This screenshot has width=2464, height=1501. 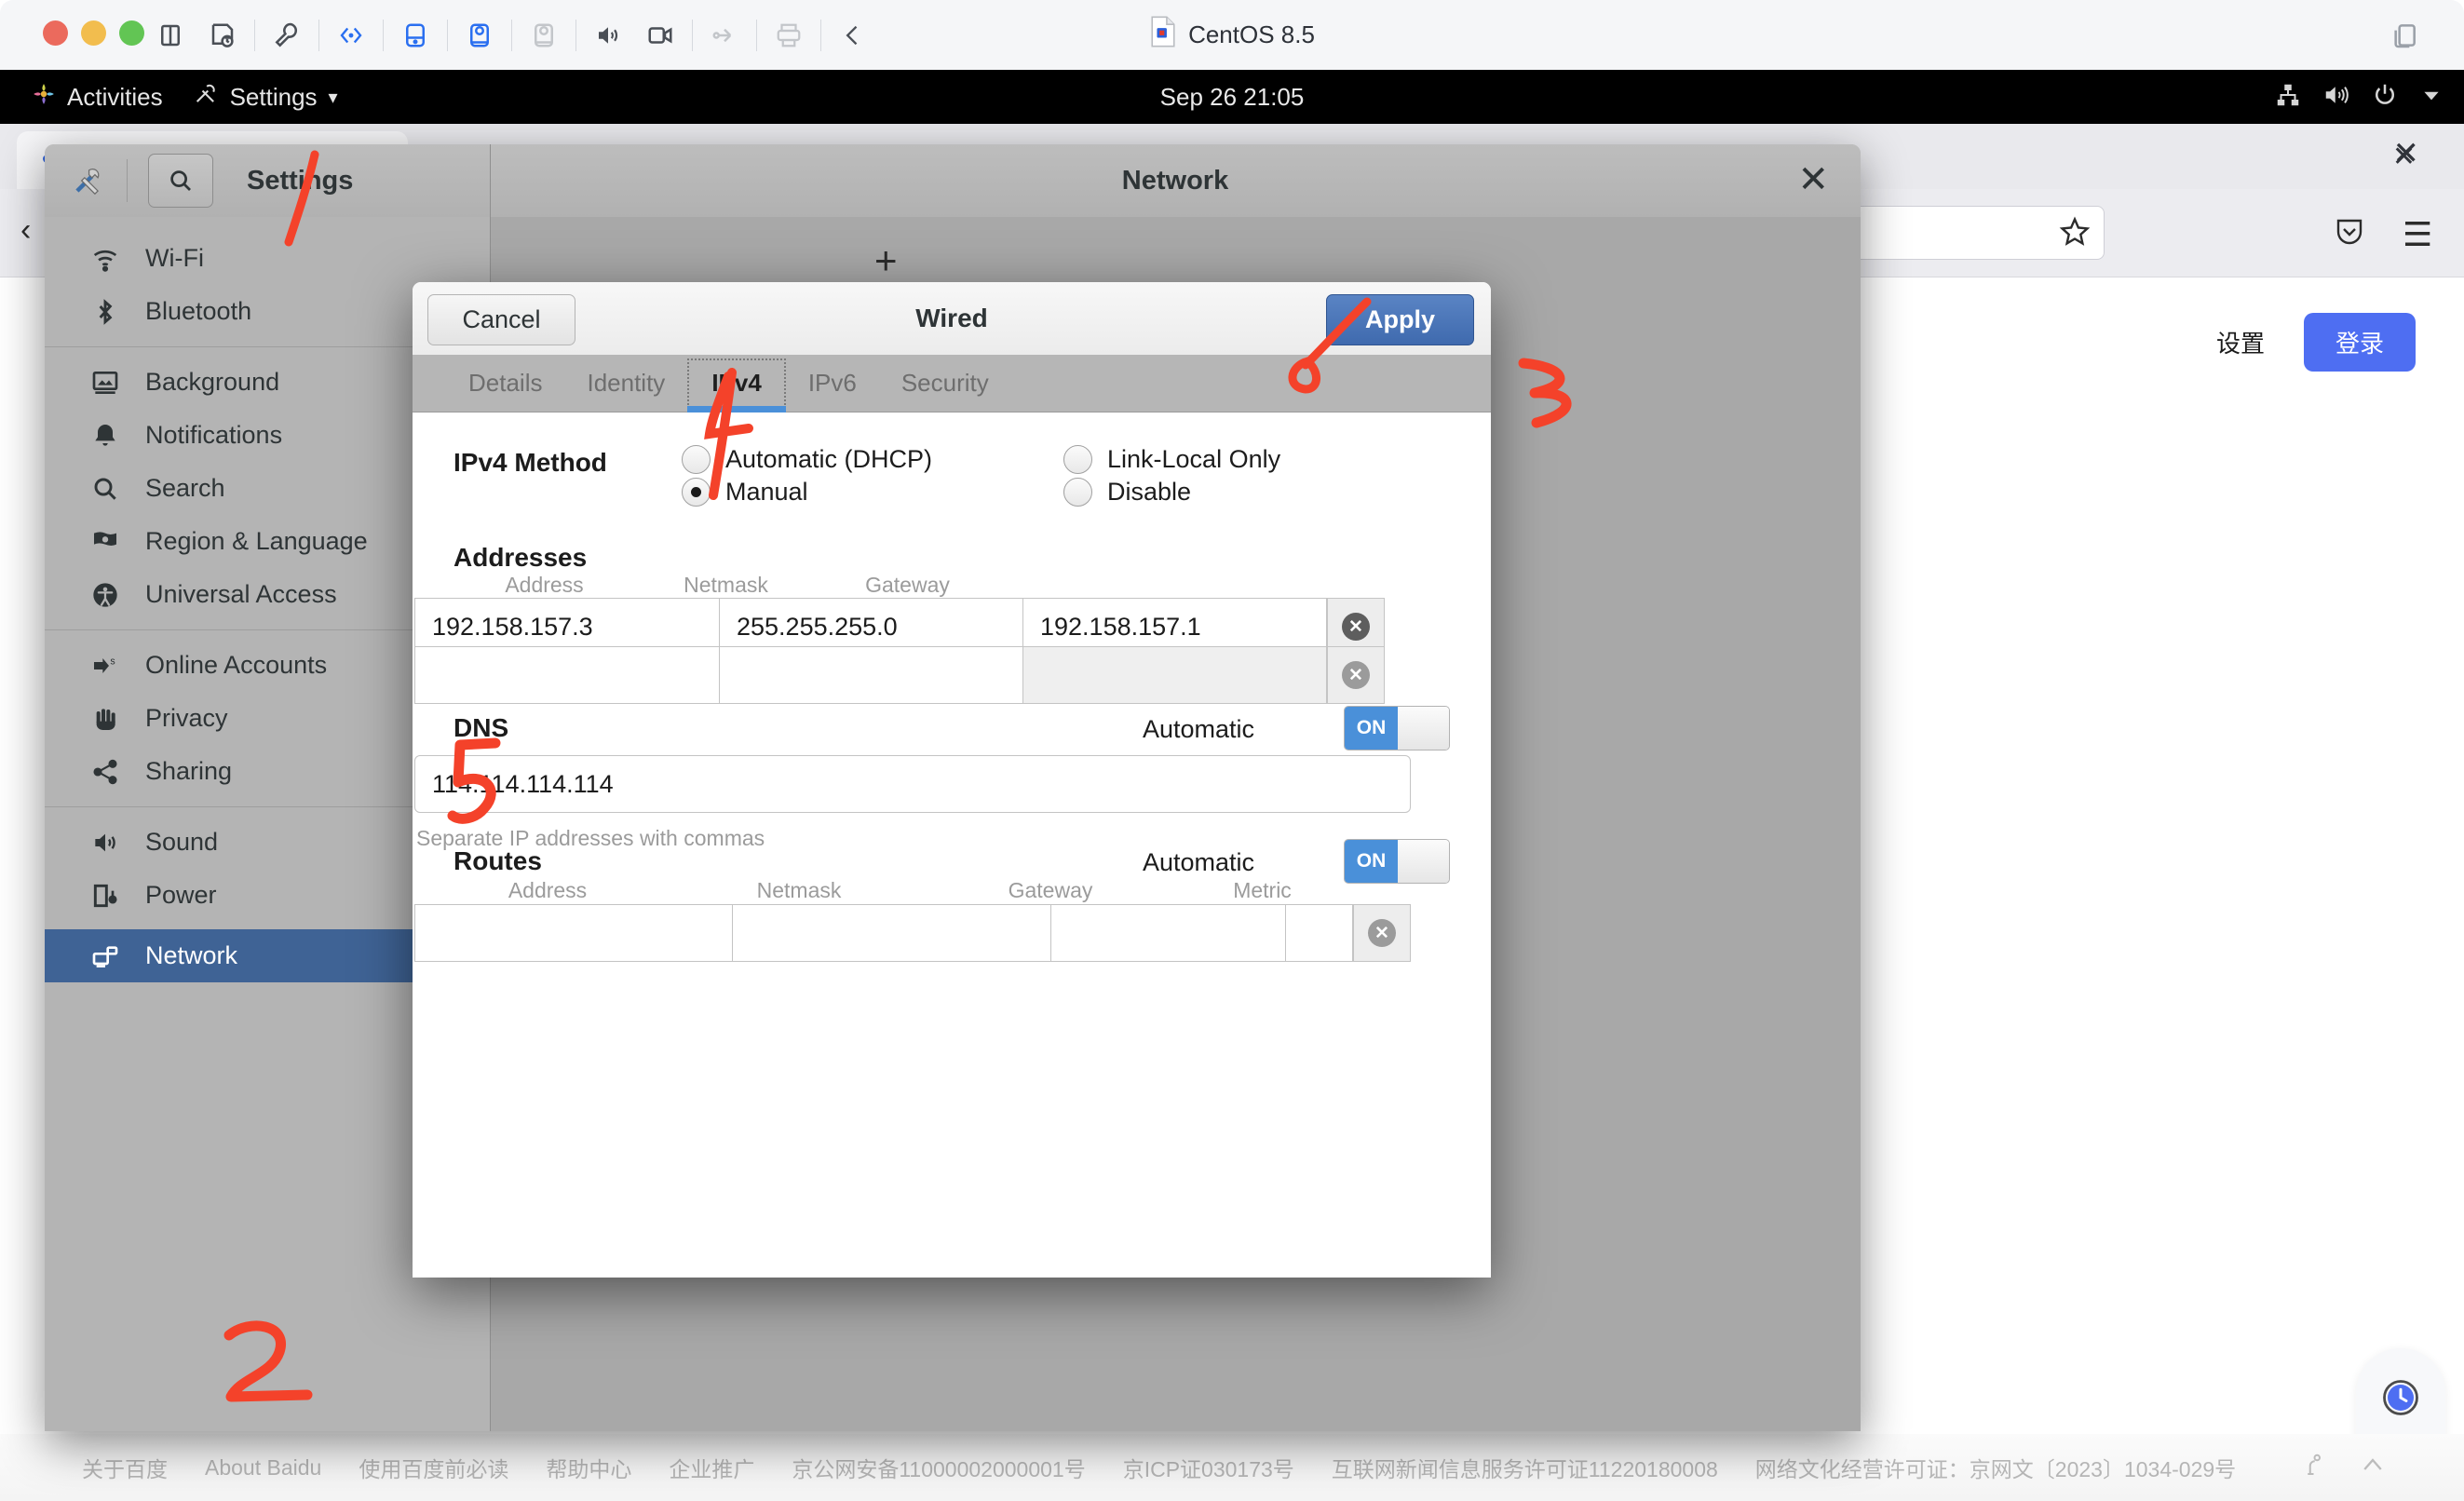 What do you see at coordinates (1397, 862) in the screenshot?
I see `routes-automatic-toggle: ON` at bounding box center [1397, 862].